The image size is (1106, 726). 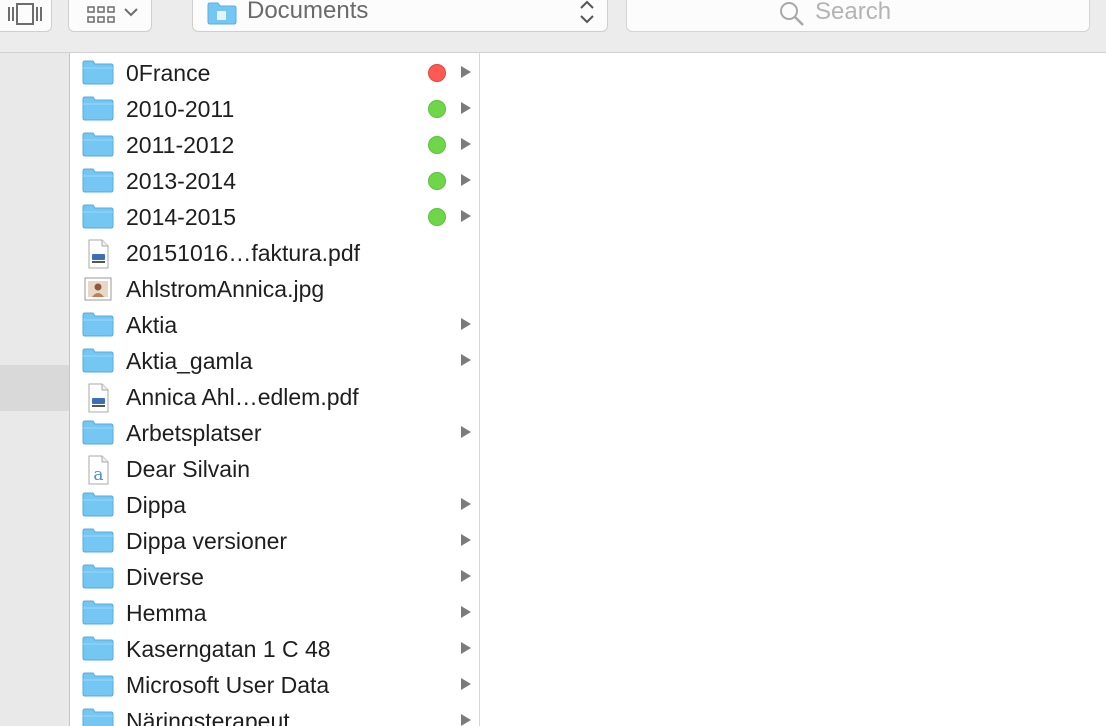 What do you see at coordinates (181, 181) in the screenshot?
I see `file-name: 2013-2014` at bounding box center [181, 181].